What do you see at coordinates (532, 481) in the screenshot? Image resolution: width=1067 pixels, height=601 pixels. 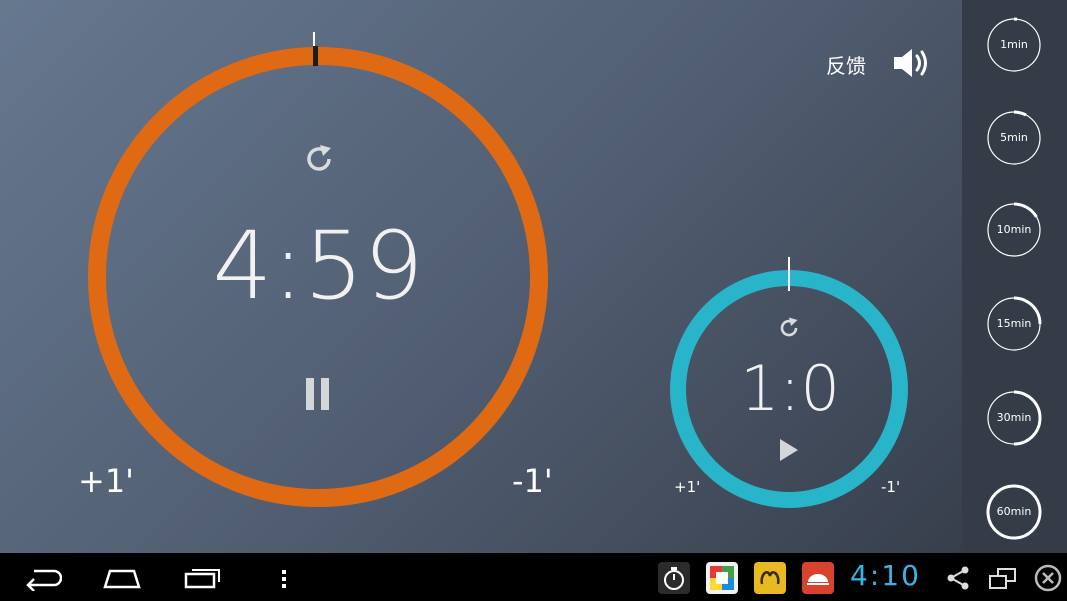 I see `main-minus-one-button: -1'` at bounding box center [532, 481].